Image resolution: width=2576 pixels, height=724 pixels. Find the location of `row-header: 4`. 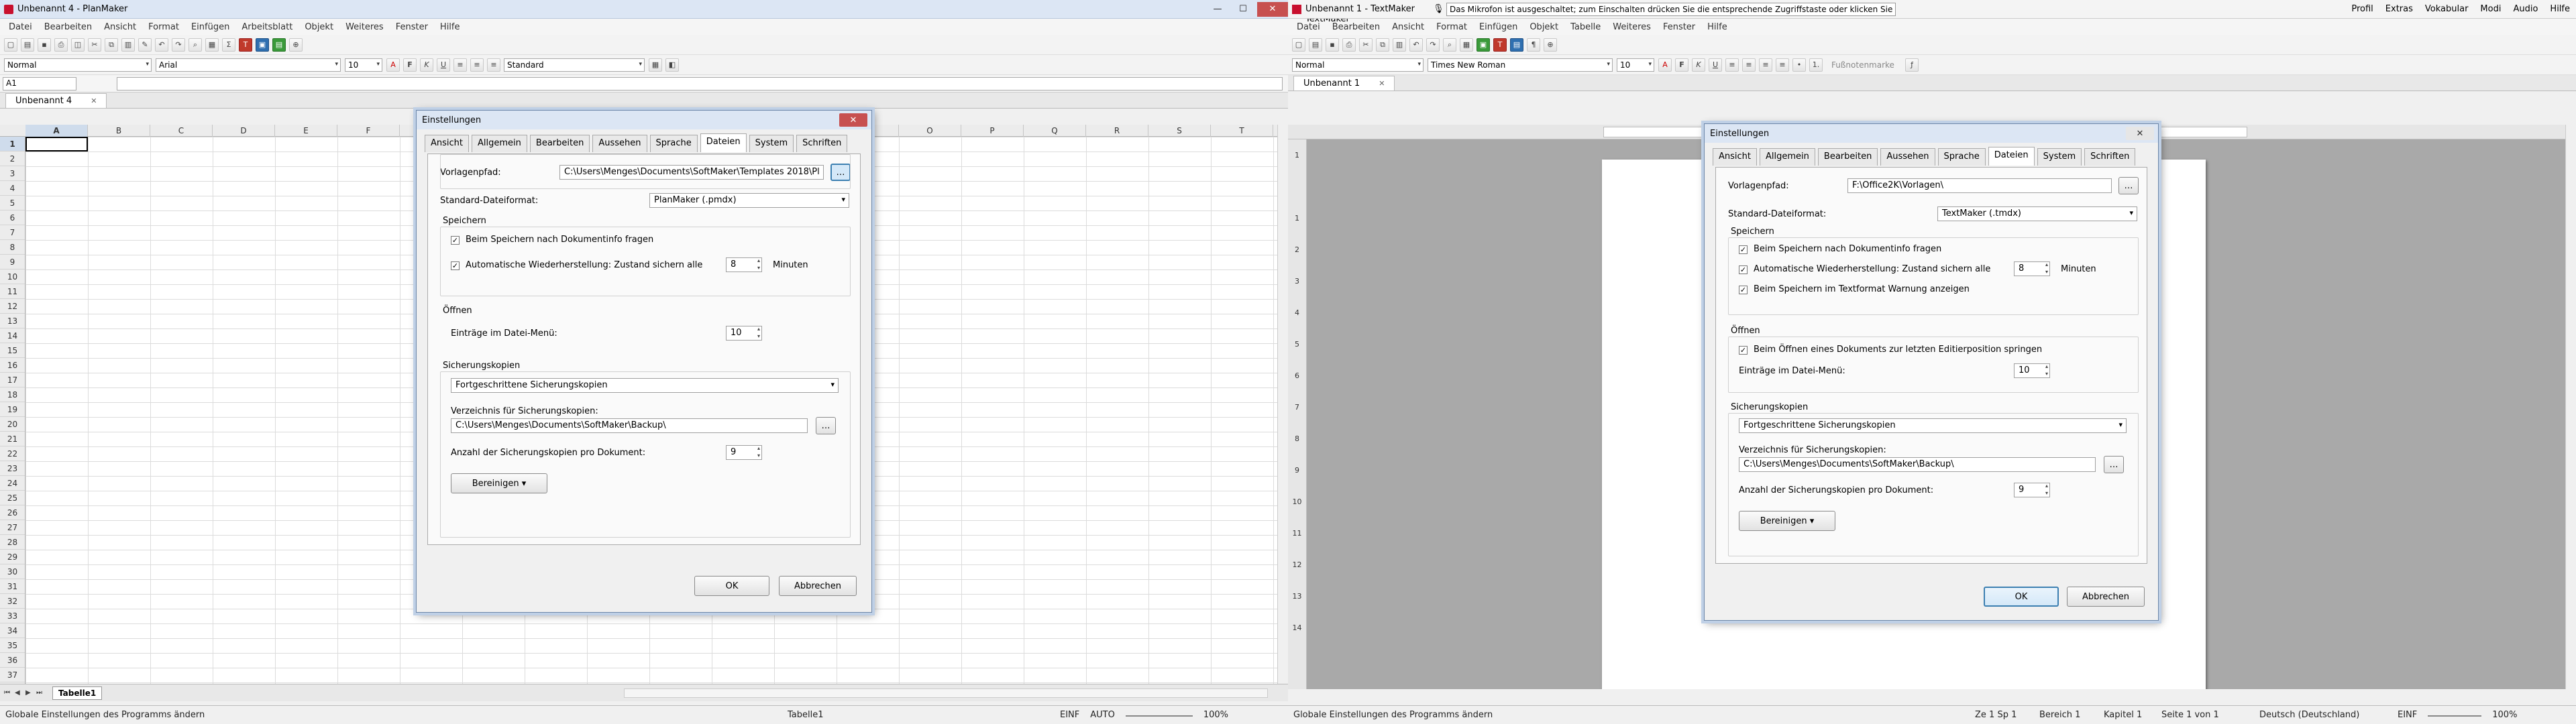

row-header: 4 is located at coordinates (12, 188).